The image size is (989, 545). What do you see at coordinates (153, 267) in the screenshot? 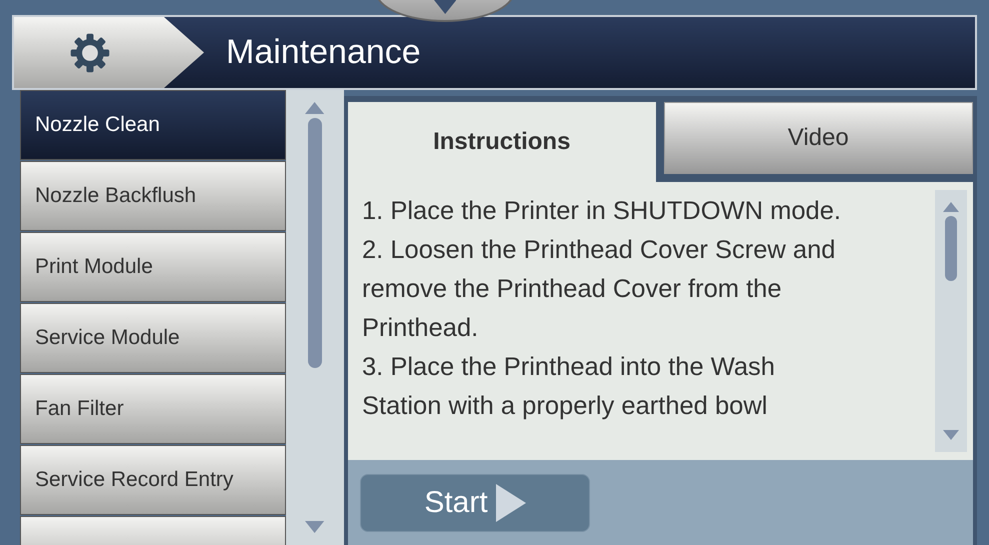
I see `menu-item: Print Module` at bounding box center [153, 267].